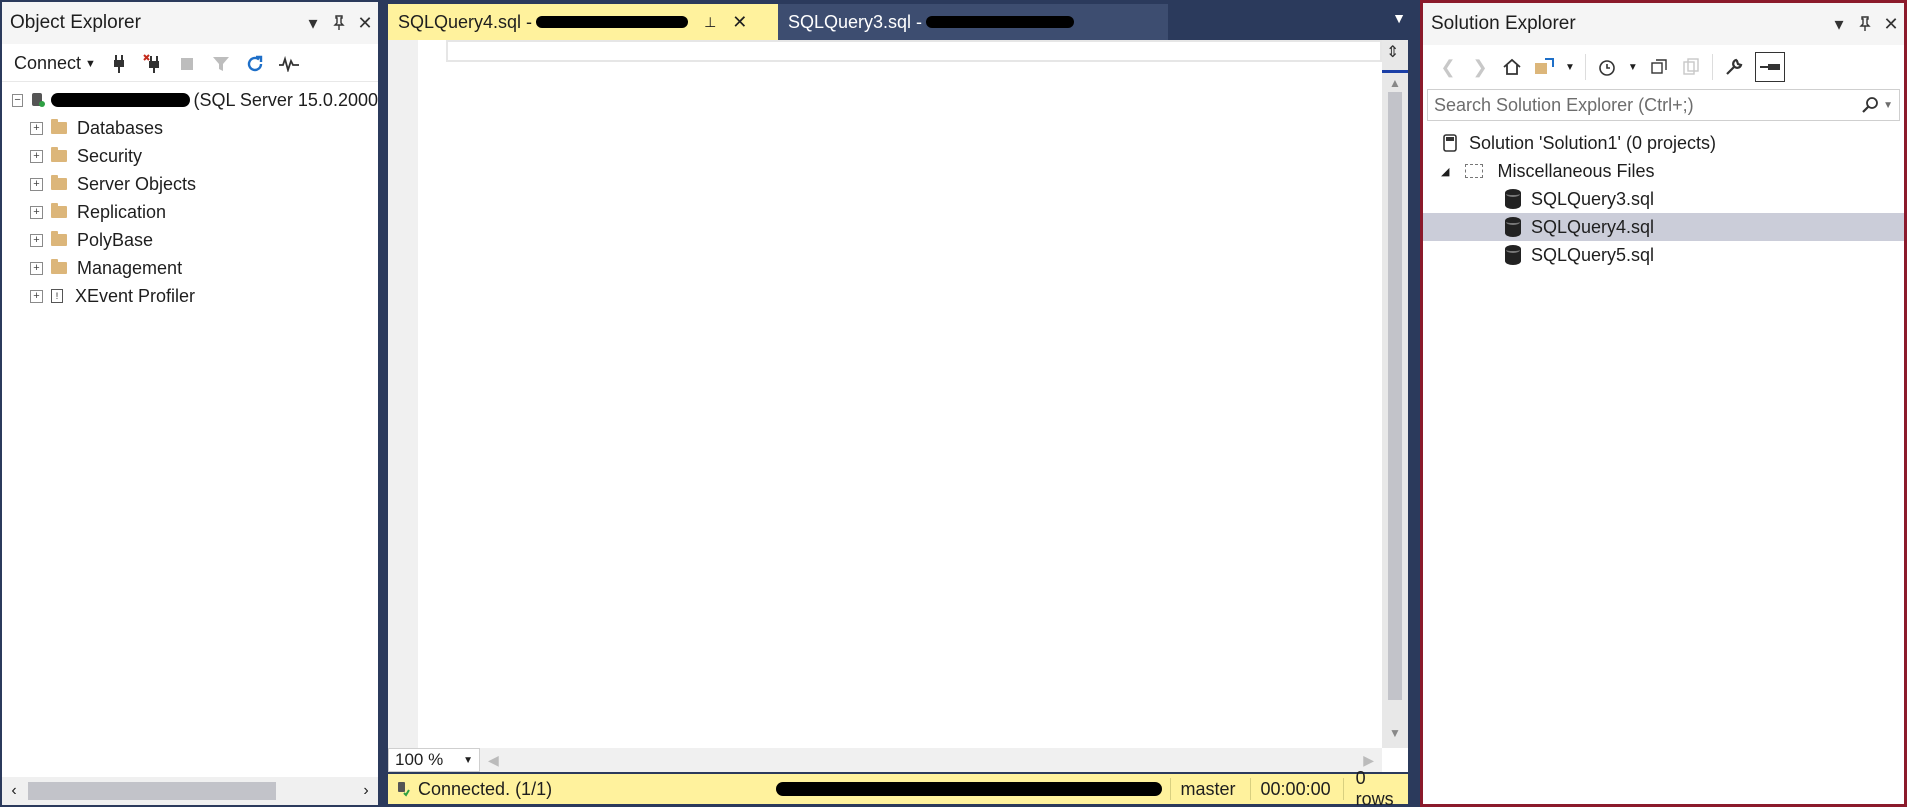 This screenshot has height=807, width=1907. What do you see at coordinates (152, 791) in the screenshot?
I see `horizontal-scroll-thumb` at bounding box center [152, 791].